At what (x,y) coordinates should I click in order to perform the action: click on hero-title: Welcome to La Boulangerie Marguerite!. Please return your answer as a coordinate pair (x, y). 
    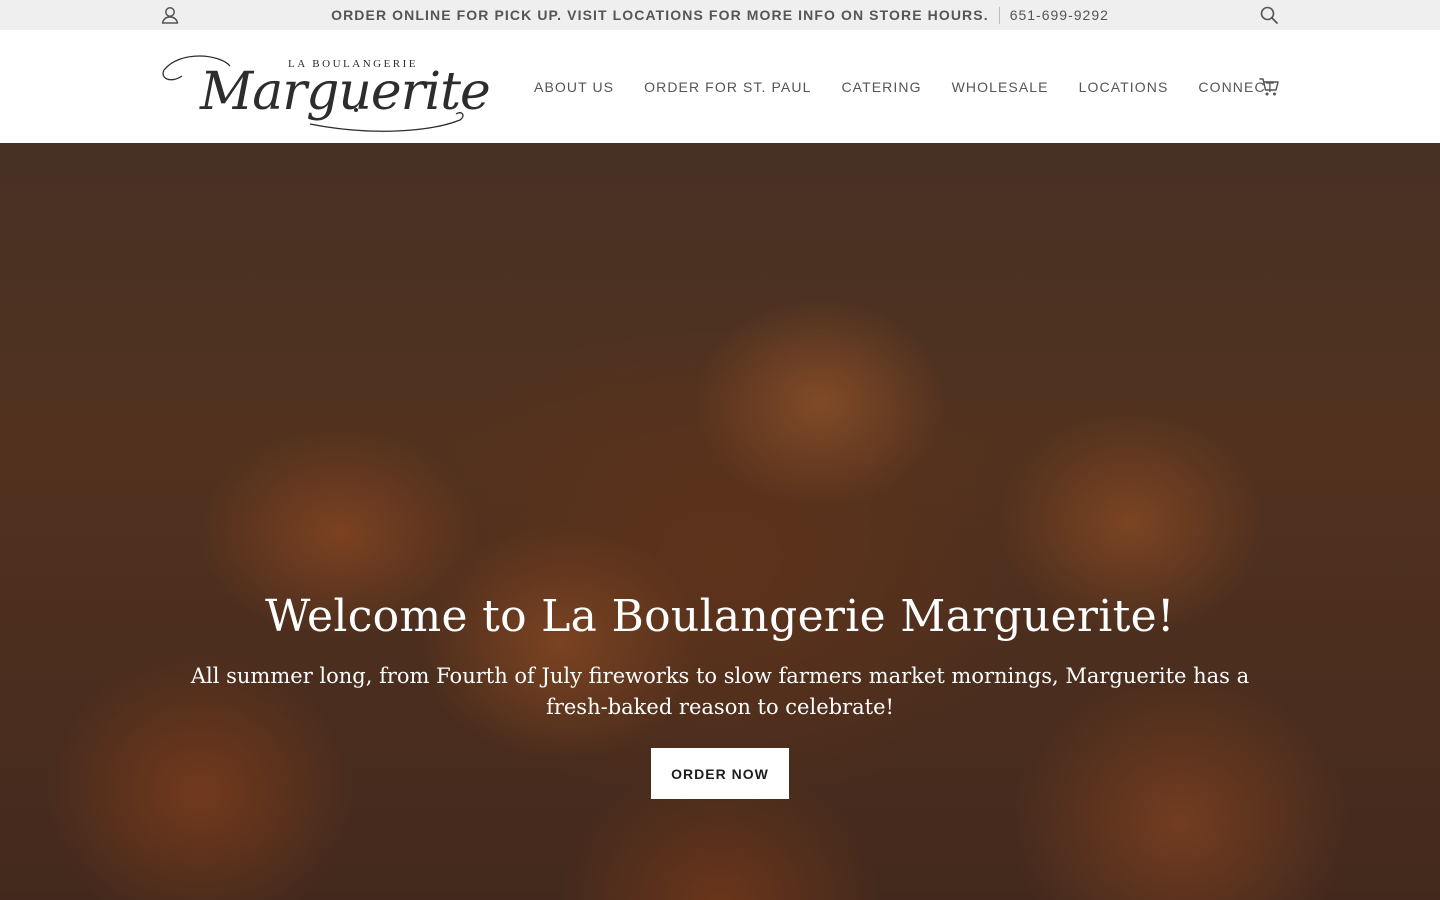
    Looking at the image, I should click on (720, 616).